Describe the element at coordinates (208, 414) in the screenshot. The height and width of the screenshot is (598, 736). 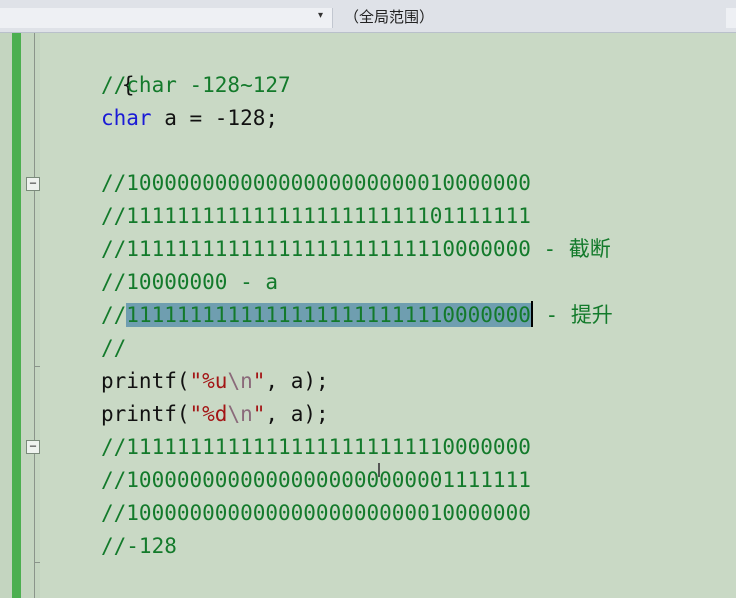
I see `string-literal: "%d` at that location.